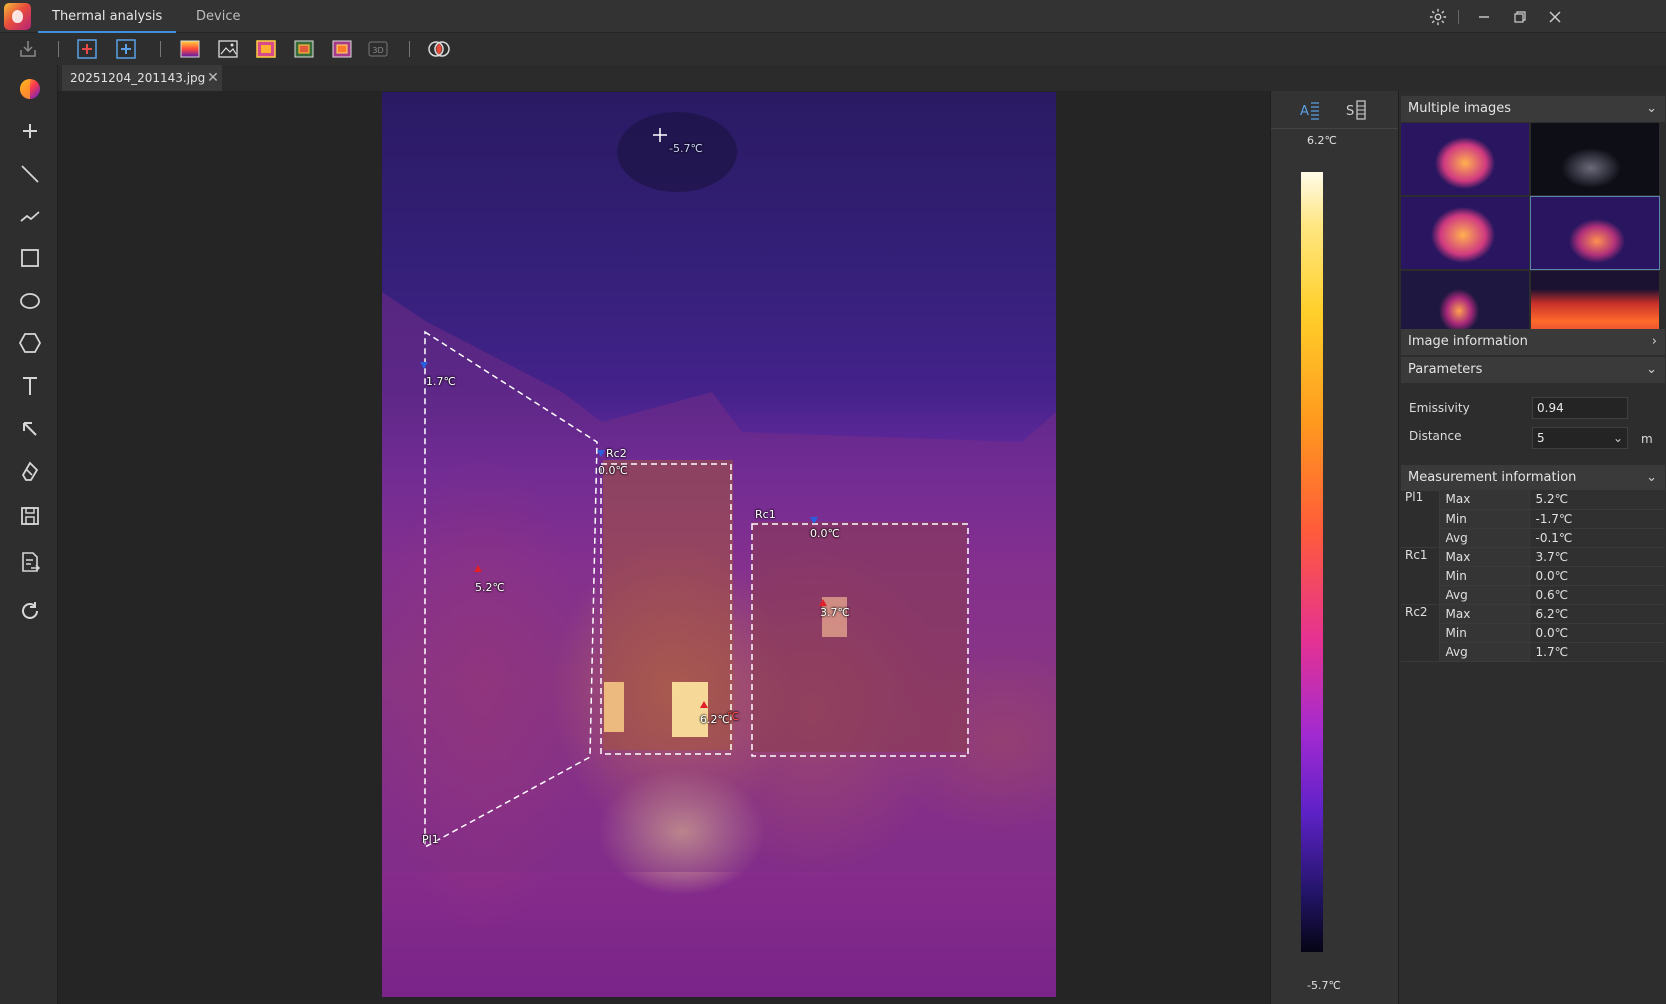  Describe the element at coordinates (1647, 439) in the screenshot. I see `distance-unit: m` at that location.